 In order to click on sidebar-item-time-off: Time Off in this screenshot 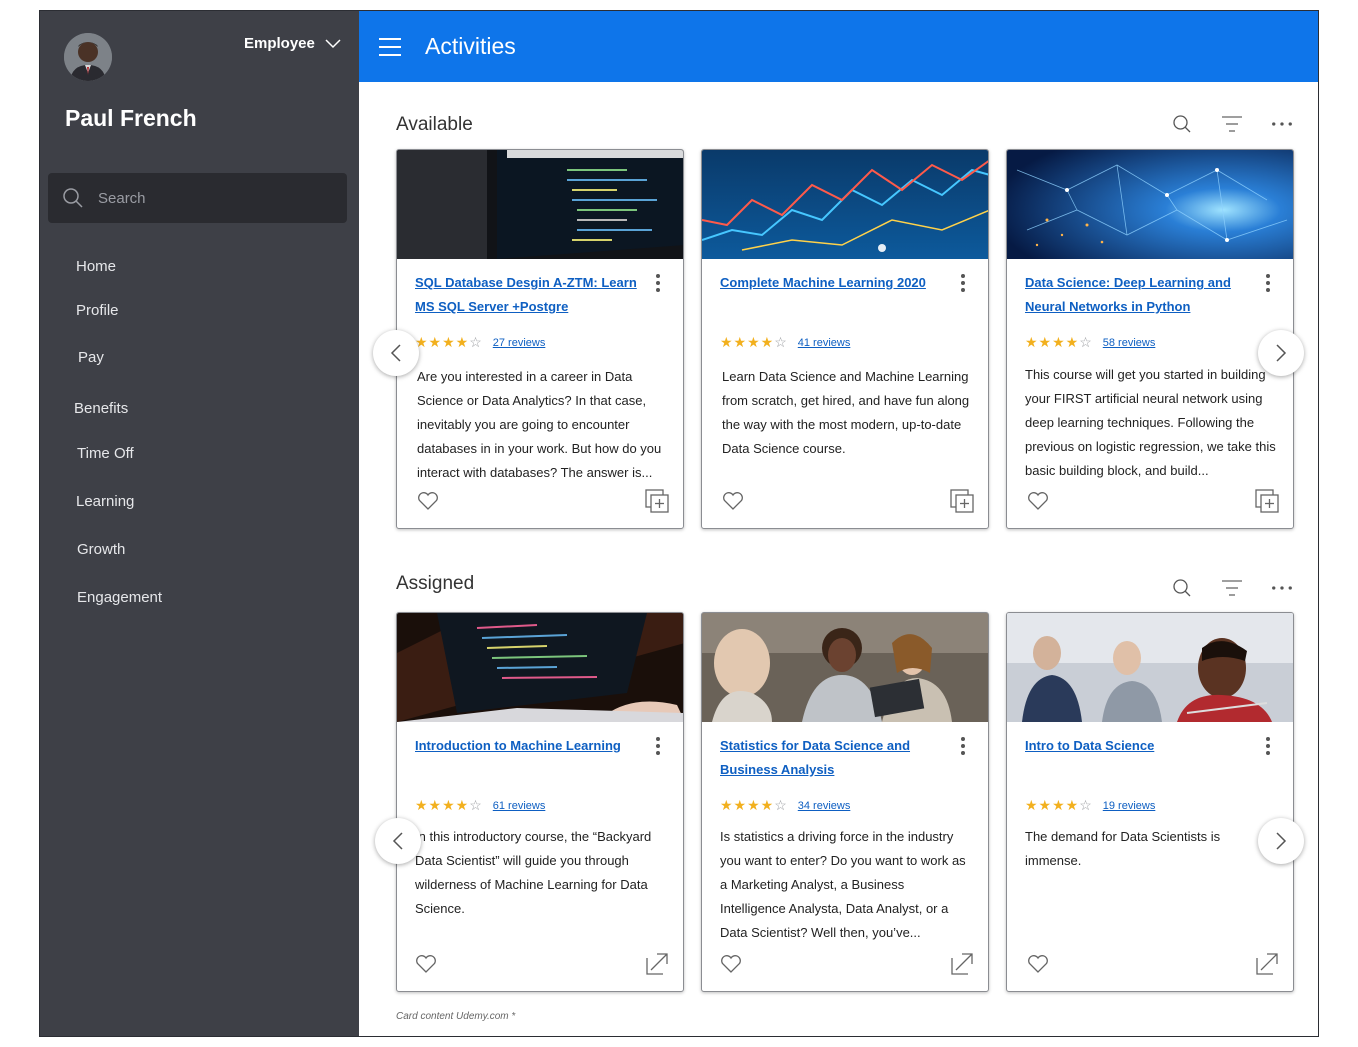, I will do `click(105, 453)`.